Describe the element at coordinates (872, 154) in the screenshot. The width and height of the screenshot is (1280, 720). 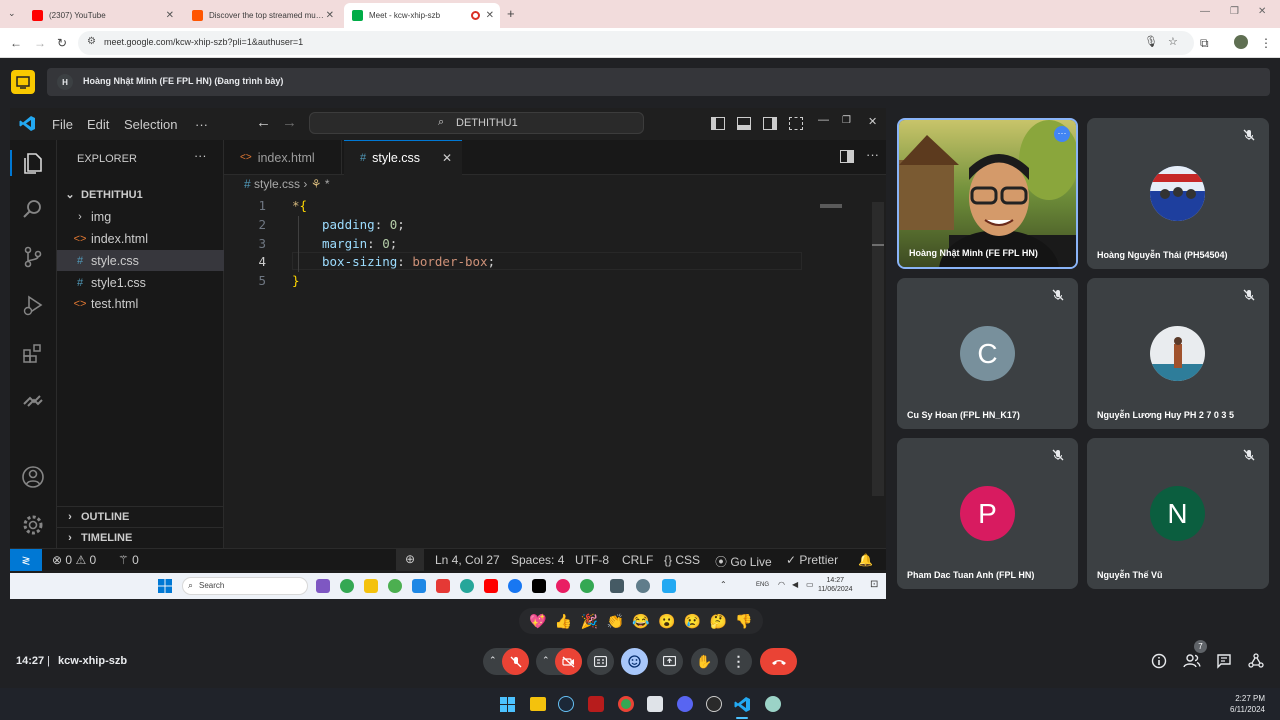
I see `editor-more-icon: ···` at that location.